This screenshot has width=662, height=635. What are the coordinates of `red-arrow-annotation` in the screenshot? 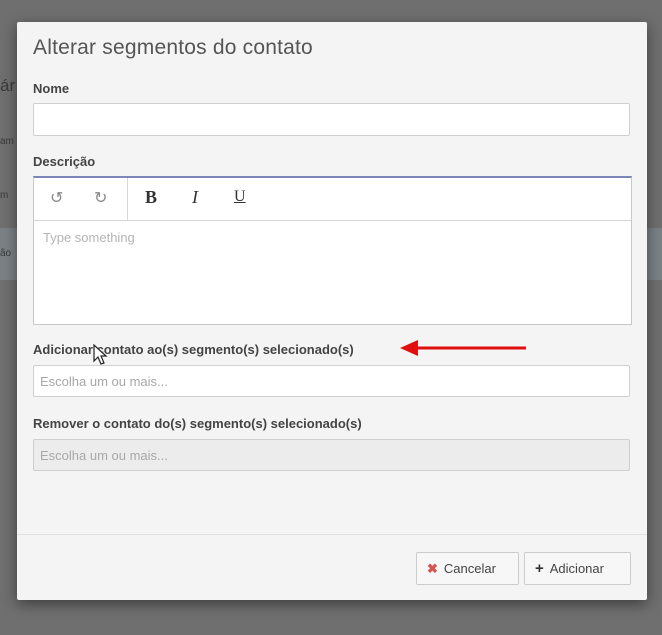 It's located at (463, 348).